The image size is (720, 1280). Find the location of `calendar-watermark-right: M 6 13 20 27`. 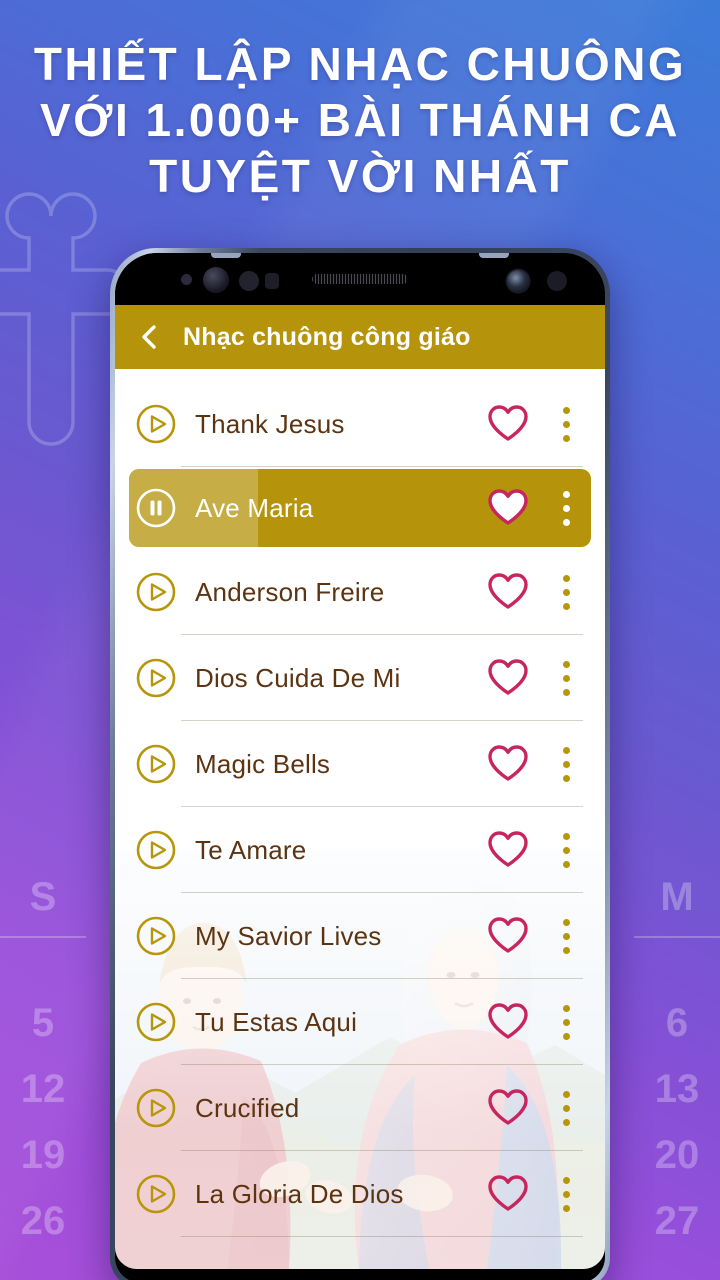

calendar-watermark-right: M 6 13 20 27 is located at coordinates (677, 1058).